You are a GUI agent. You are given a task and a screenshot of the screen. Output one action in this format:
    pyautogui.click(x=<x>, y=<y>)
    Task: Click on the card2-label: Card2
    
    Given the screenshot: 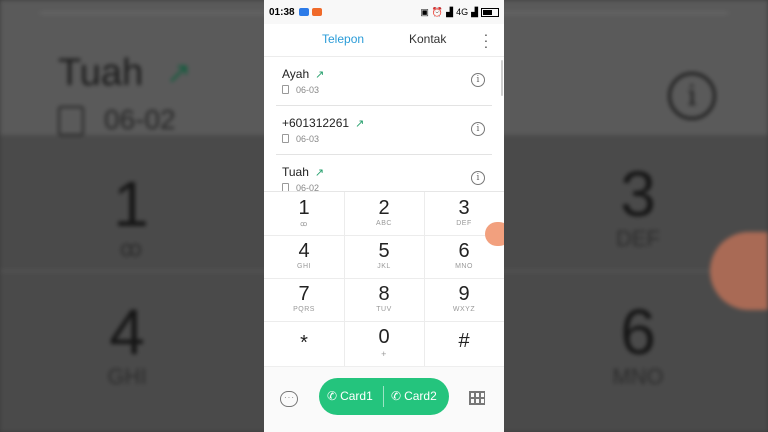 What is the action you would take?
    pyautogui.click(x=420, y=396)
    